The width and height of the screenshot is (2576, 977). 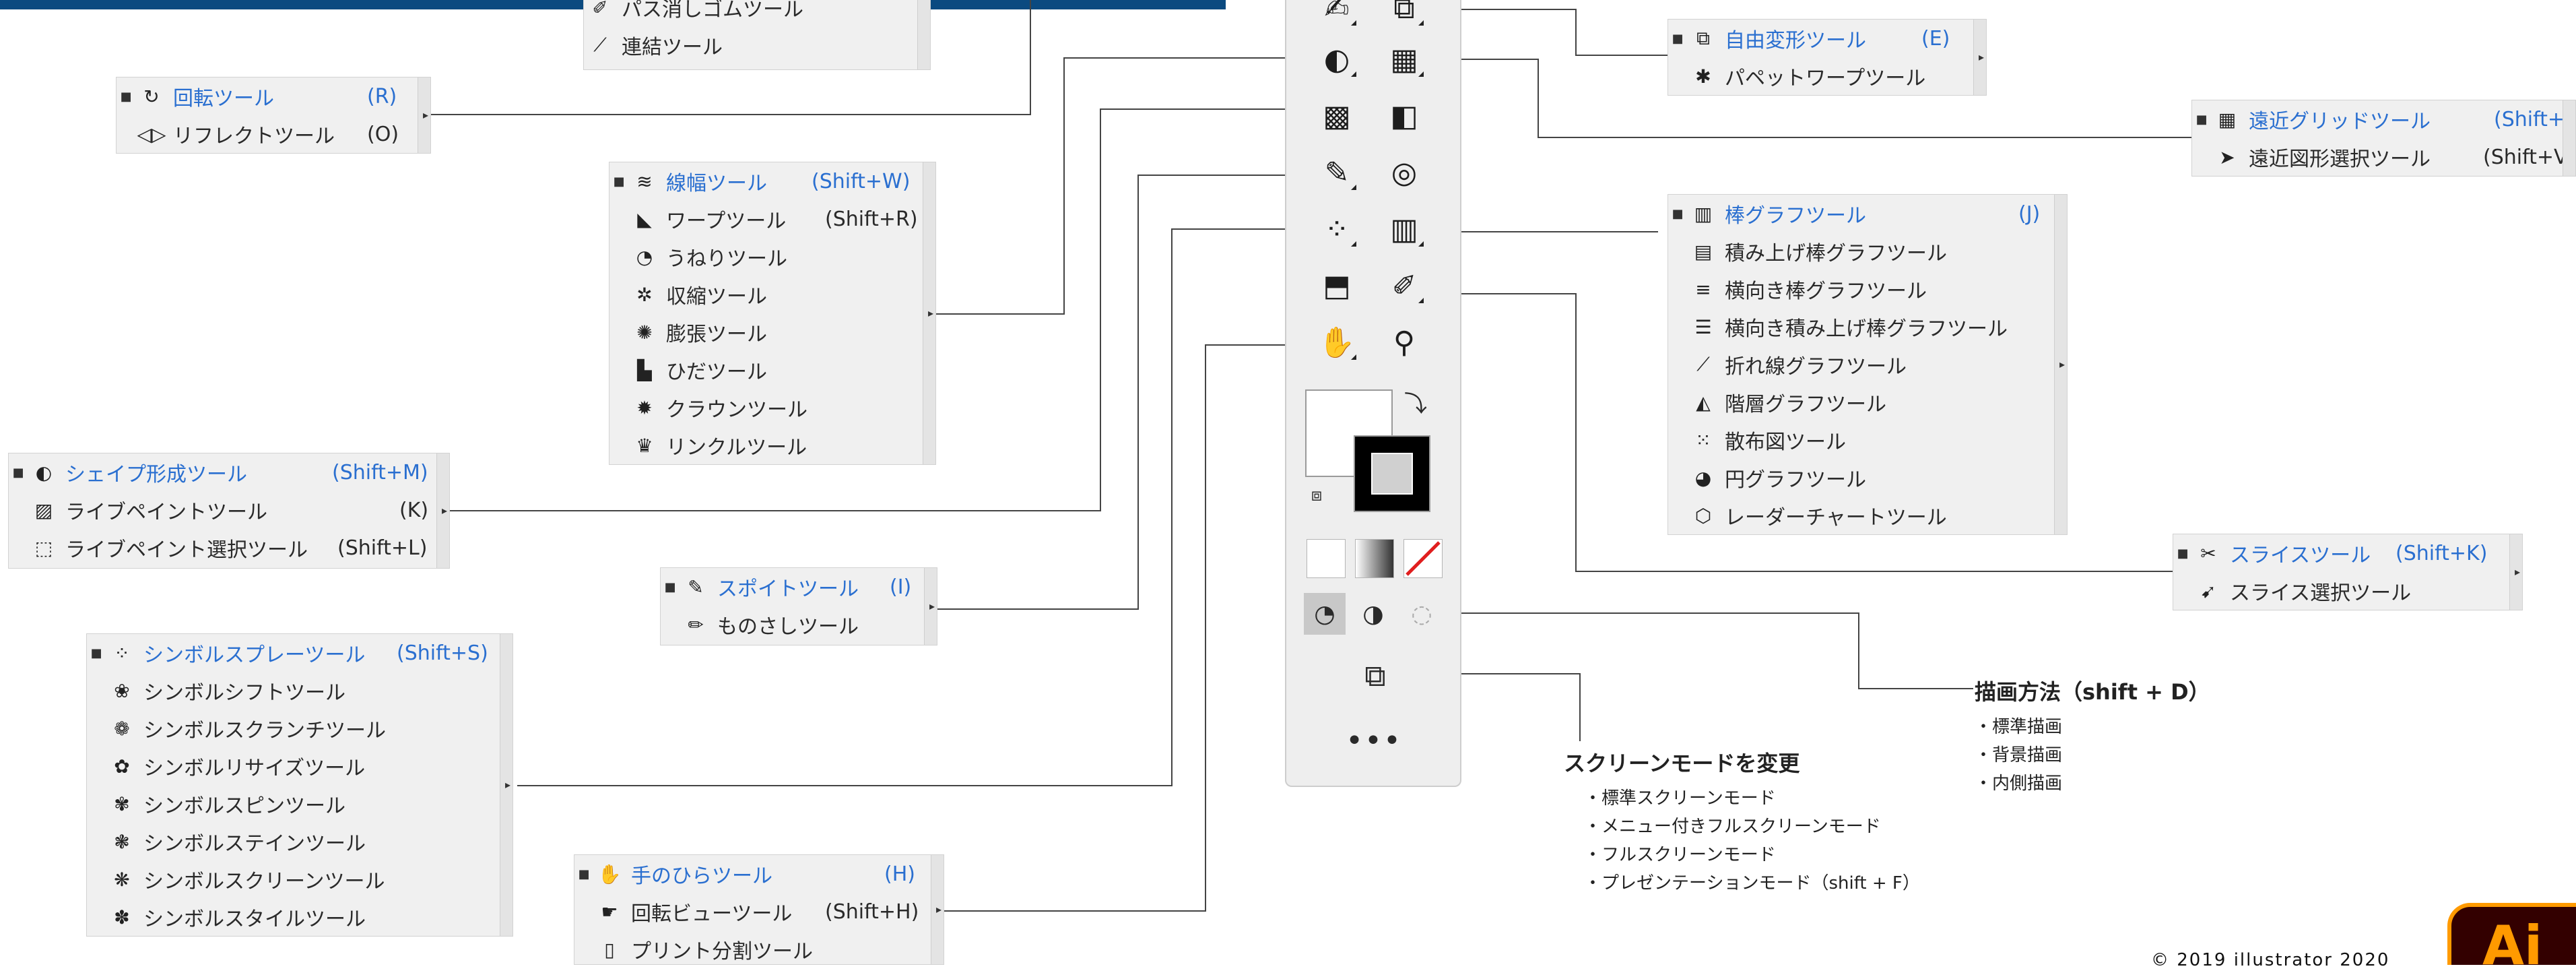 What do you see at coordinates (1336, 15) in the screenshot?
I see `eraser-group-button: ✍` at bounding box center [1336, 15].